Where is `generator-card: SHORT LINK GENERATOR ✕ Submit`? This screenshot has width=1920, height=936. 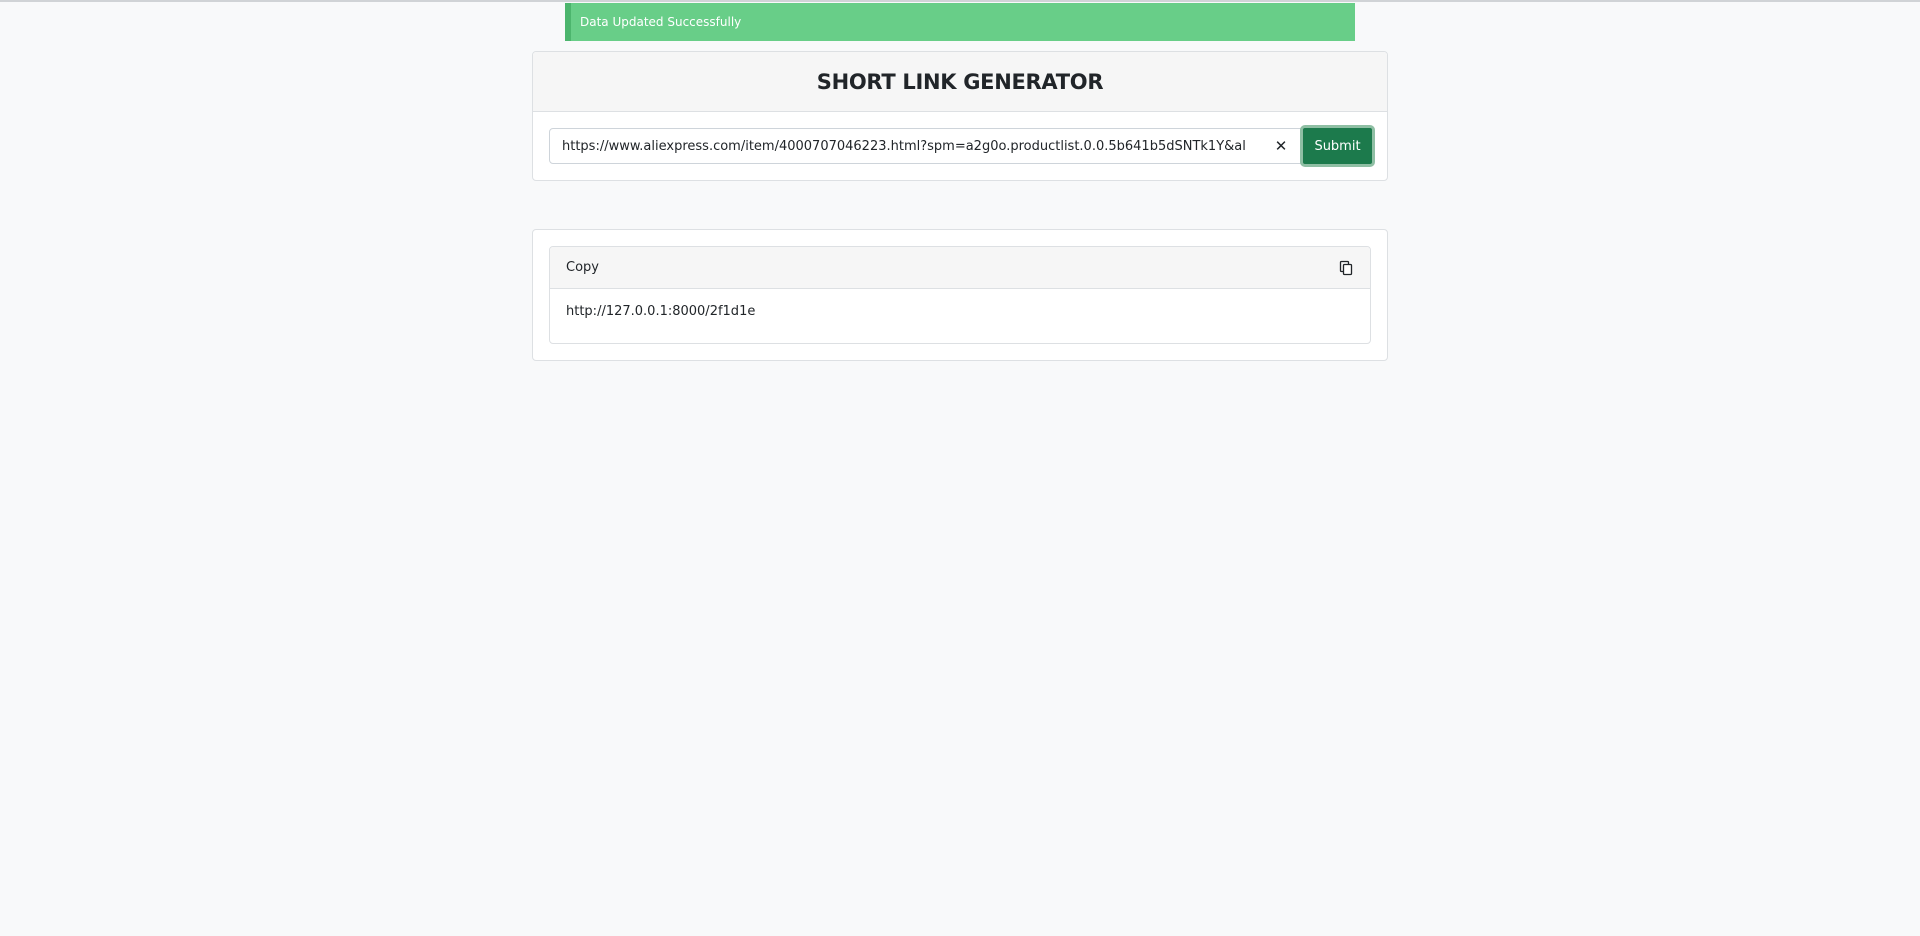 generator-card: SHORT LINK GENERATOR ✕ Submit is located at coordinates (960, 116).